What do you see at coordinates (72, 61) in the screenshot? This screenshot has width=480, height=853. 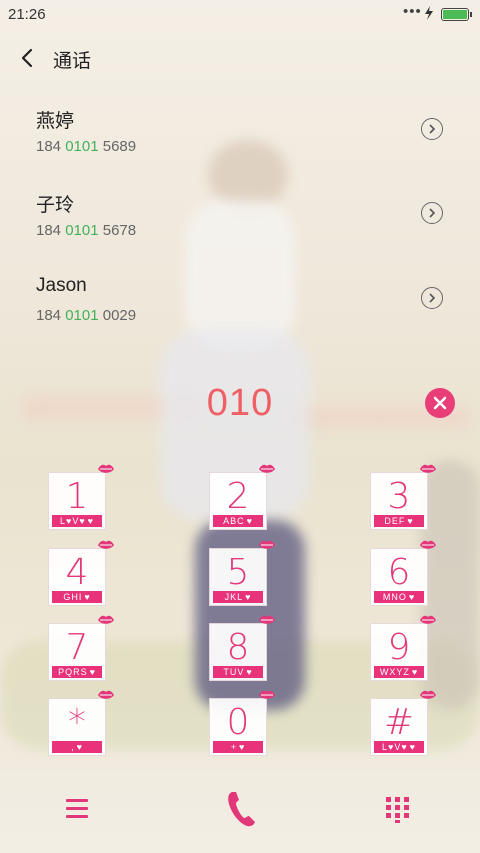 I see `page-title: 通话` at bounding box center [72, 61].